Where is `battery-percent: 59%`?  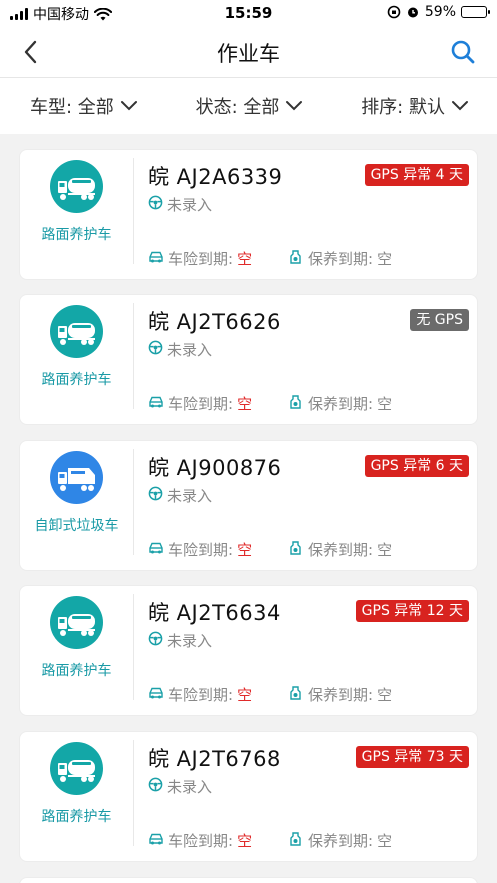
battery-percent: 59% is located at coordinates (440, 12).